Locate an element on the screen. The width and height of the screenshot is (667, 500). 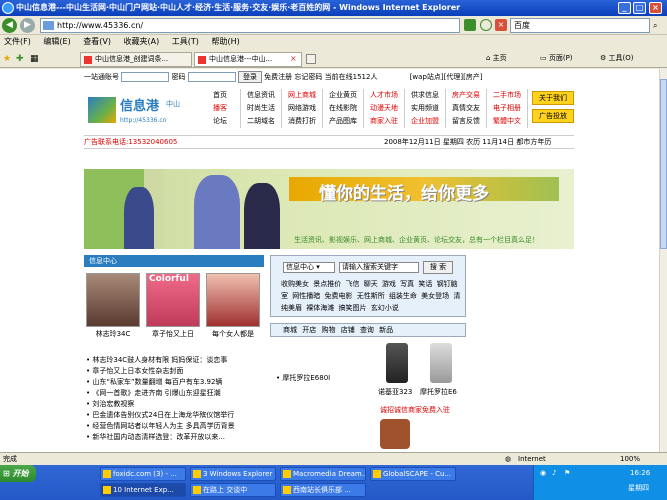
hot-link: 写真 is located at coordinates (407, 284).